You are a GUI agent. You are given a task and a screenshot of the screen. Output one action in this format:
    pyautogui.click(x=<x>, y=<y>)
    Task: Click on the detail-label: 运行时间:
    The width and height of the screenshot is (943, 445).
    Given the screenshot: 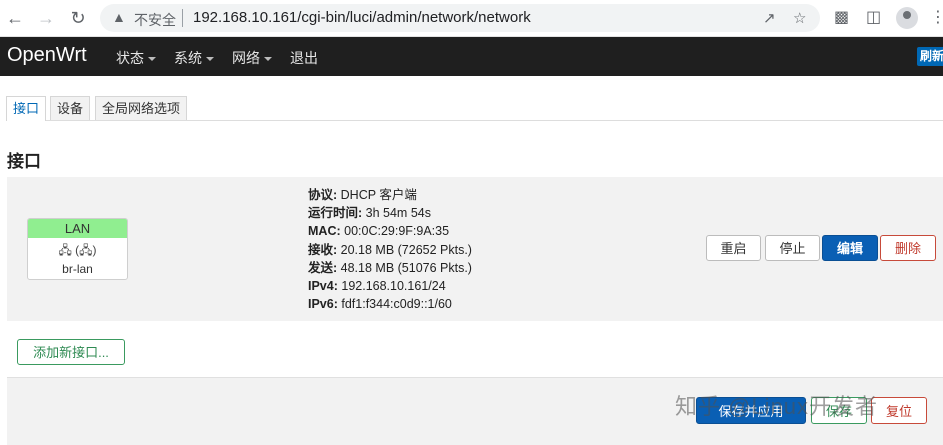 What is the action you would take?
    pyautogui.click(x=335, y=213)
    